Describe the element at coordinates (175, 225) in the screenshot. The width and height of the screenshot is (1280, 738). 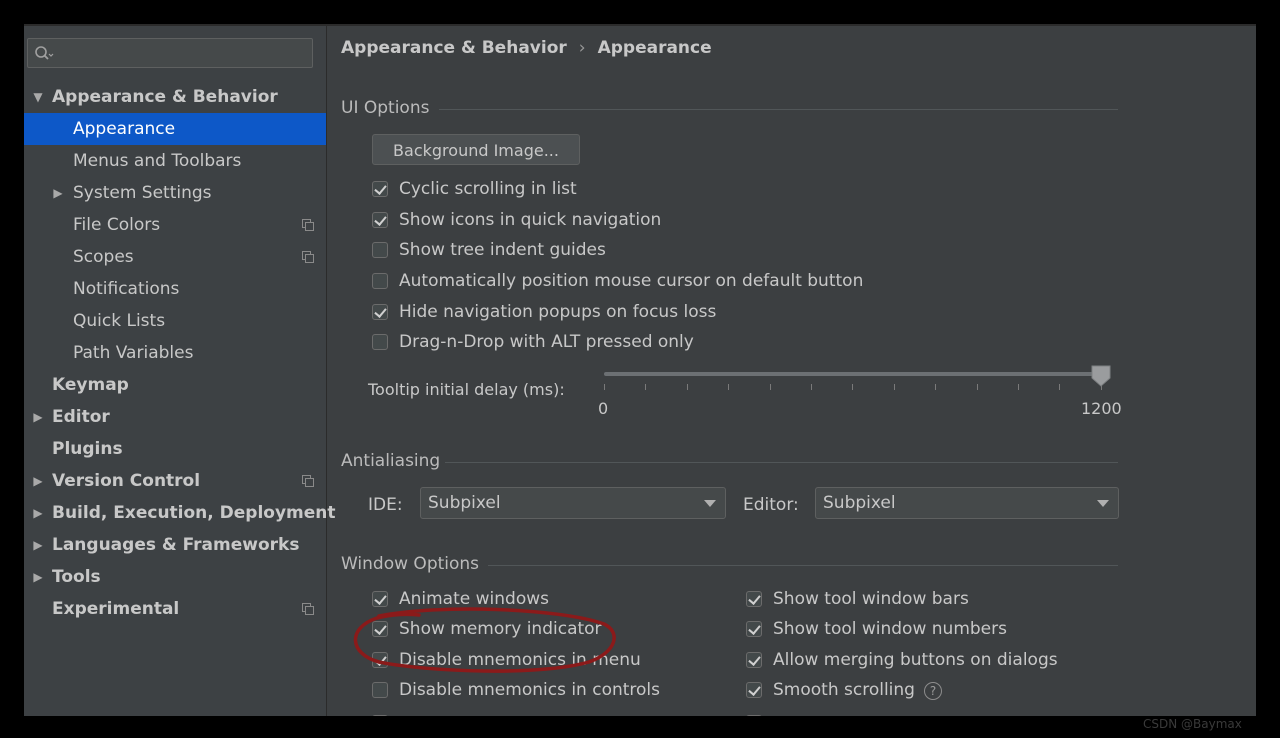
I see `tree-item-file-colors: File Colors` at that location.